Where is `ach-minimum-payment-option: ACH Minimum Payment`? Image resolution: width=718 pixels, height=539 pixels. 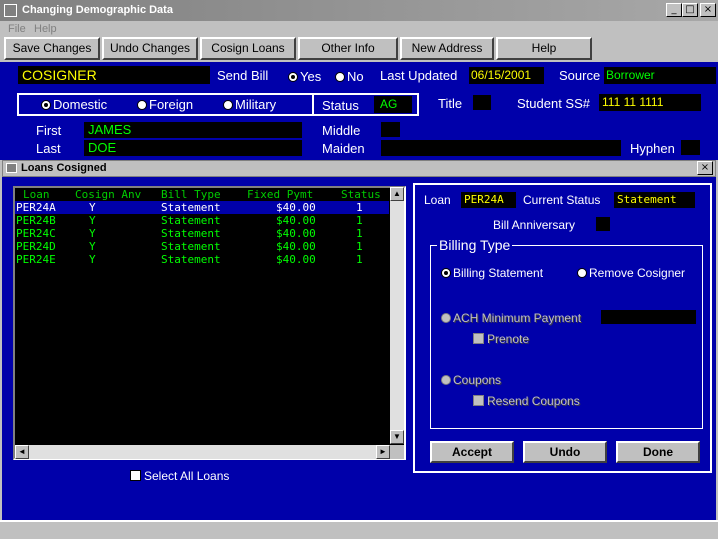
ach-minimum-payment-option: ACH Minimum Payment is located at coordinates (511, 318).